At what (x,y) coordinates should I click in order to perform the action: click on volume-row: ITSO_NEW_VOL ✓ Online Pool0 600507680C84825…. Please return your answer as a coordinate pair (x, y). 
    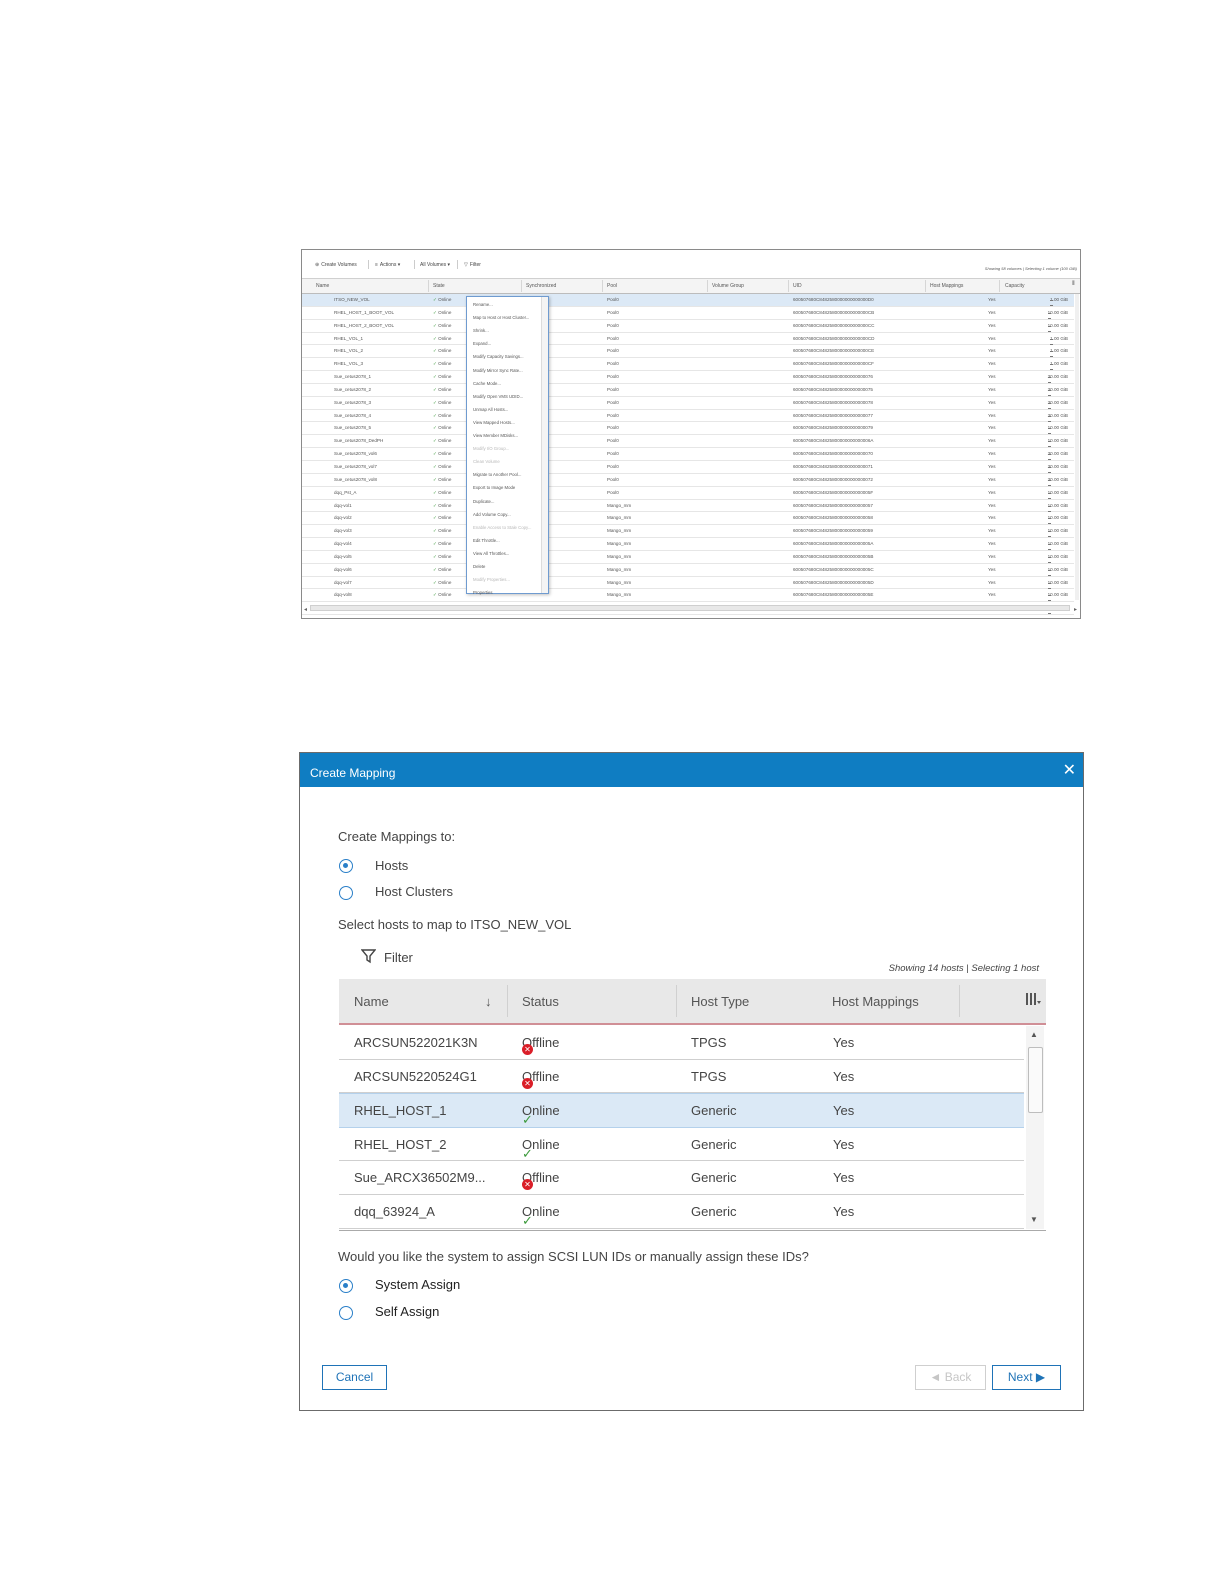
    Looking at the image, I should click on (688, 300).